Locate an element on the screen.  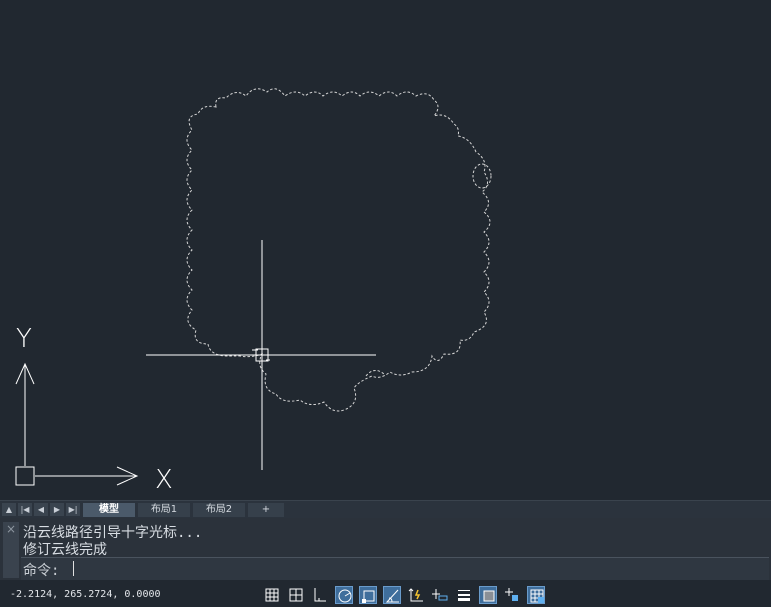
command-window: × 沿云线路径引导十字光标... 修订云线完成 命令: is located at coordinates (385, 549).